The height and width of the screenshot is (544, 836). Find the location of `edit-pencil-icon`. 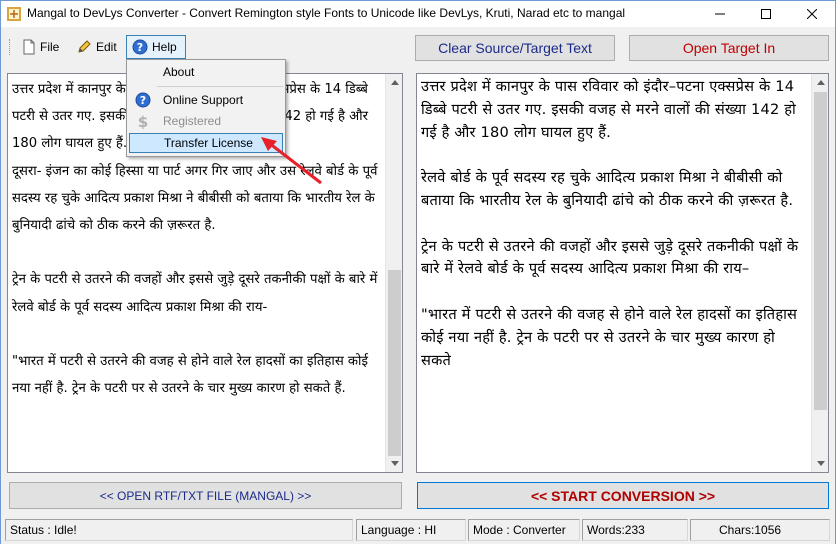

edit-pencil-icon is located at coordinates (84, 46).